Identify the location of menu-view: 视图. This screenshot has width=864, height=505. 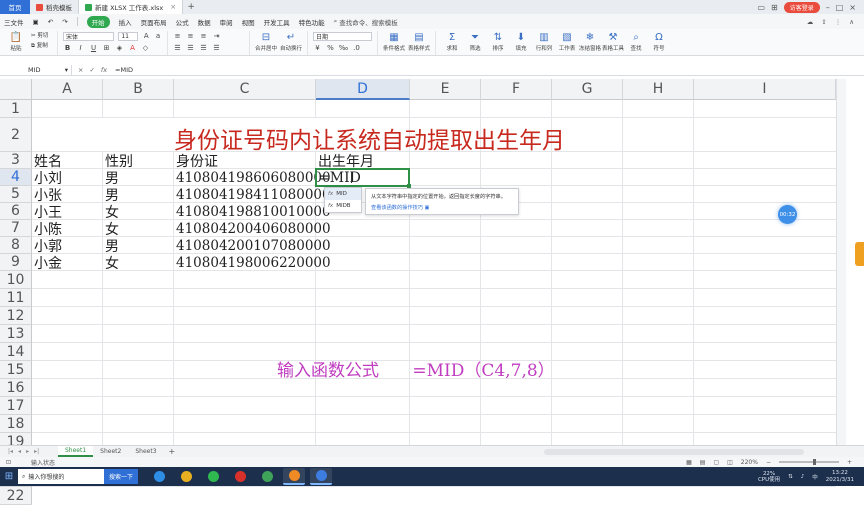
(248, 22).